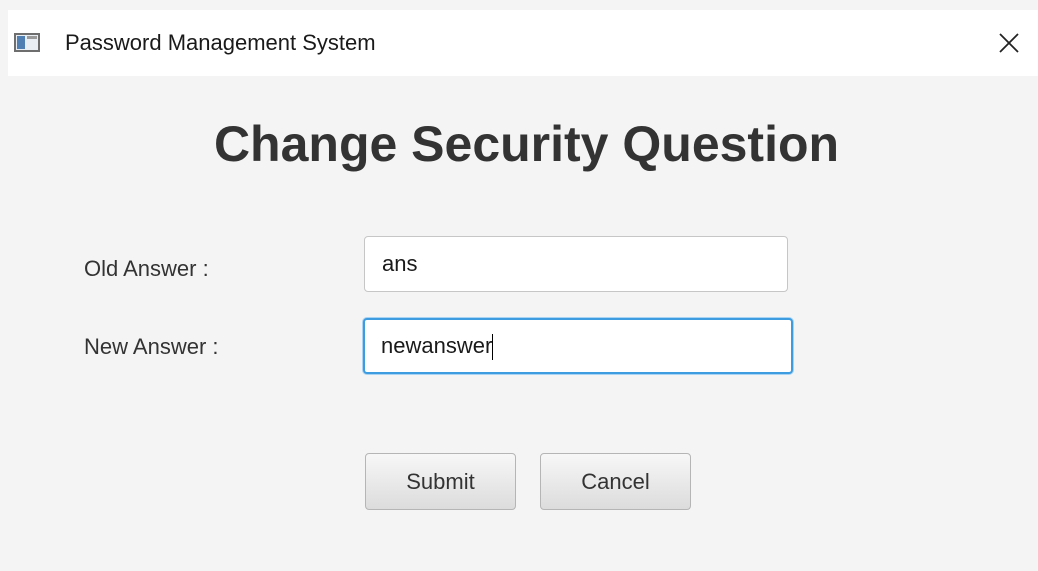 This screenshot has height=571, width=1038. Describe the element at coordinates (615, 481) in the screenshot. I see `cancel-button: Cancel` at that location.